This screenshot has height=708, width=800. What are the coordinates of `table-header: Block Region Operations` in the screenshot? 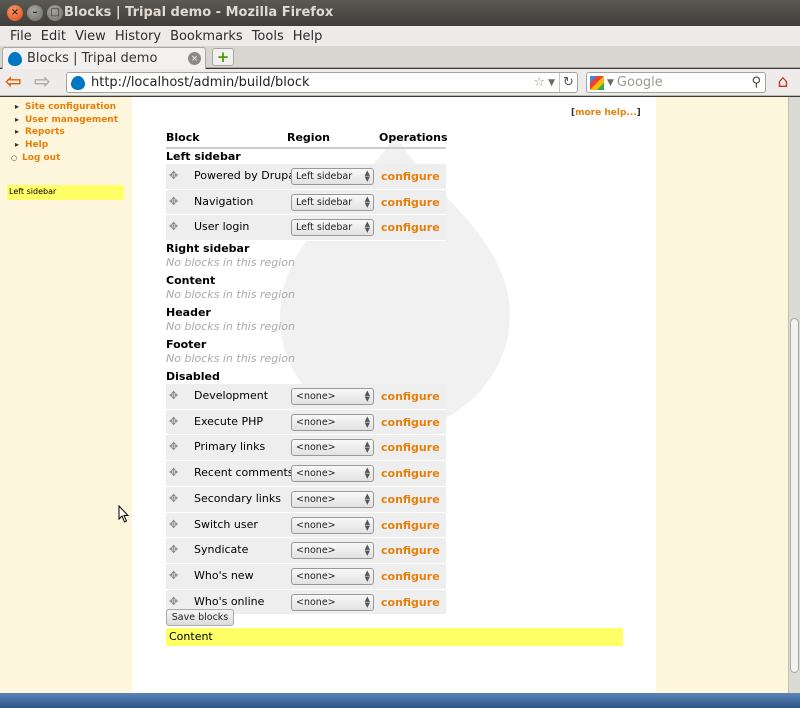 It's located at (307, 138).